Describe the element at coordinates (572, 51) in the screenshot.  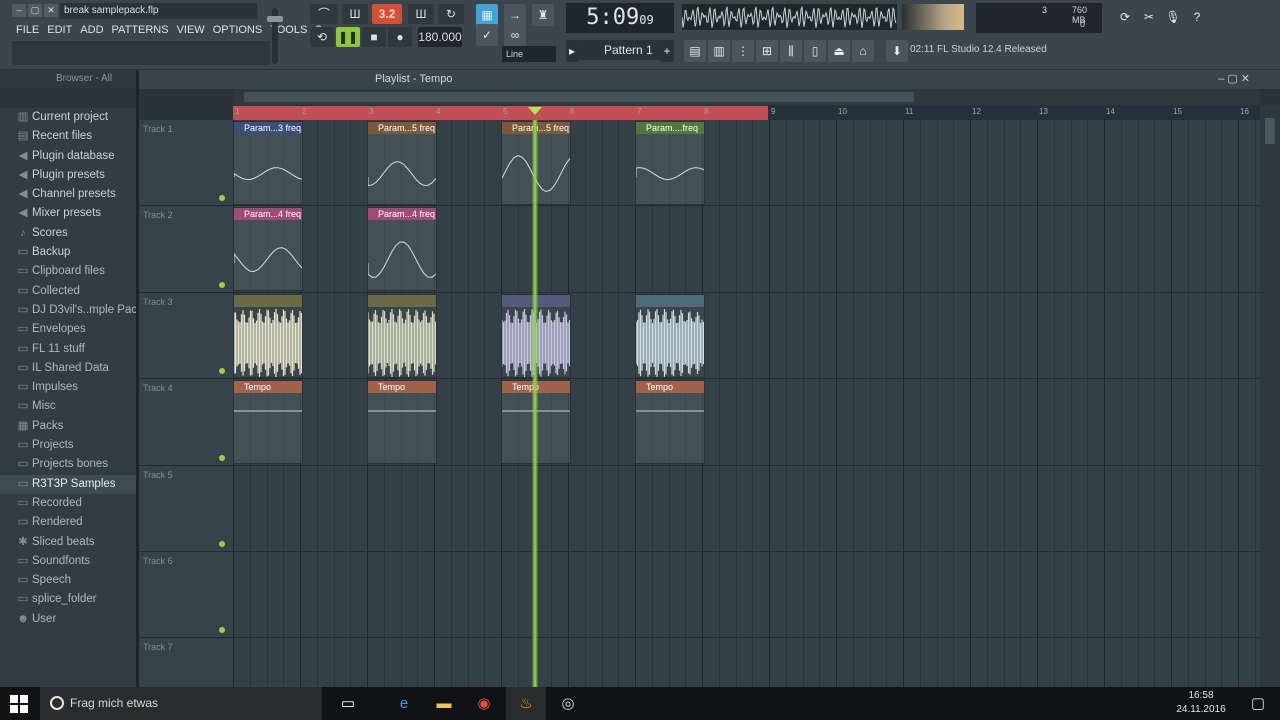
I see `pattern-prev-icon: ▸` at that location.